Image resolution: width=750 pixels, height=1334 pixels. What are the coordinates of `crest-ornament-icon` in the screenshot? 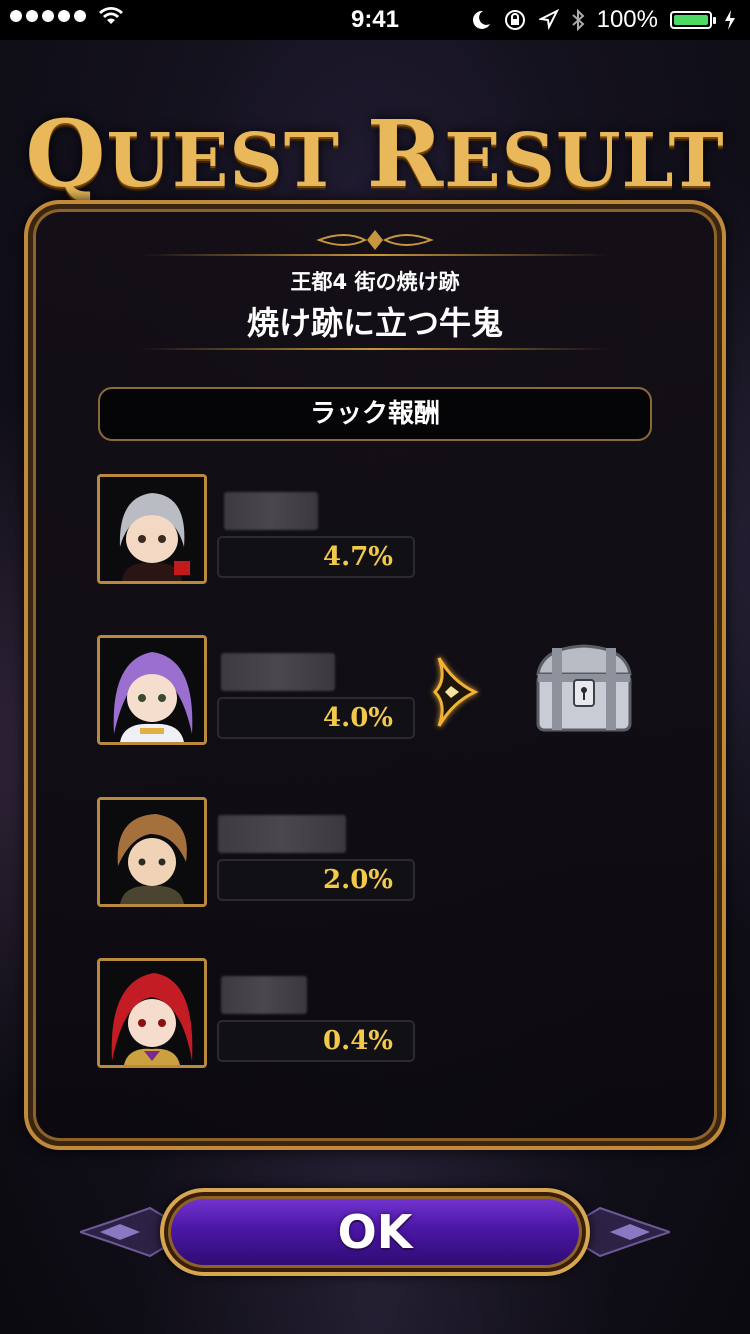 It's located at (375, 240).